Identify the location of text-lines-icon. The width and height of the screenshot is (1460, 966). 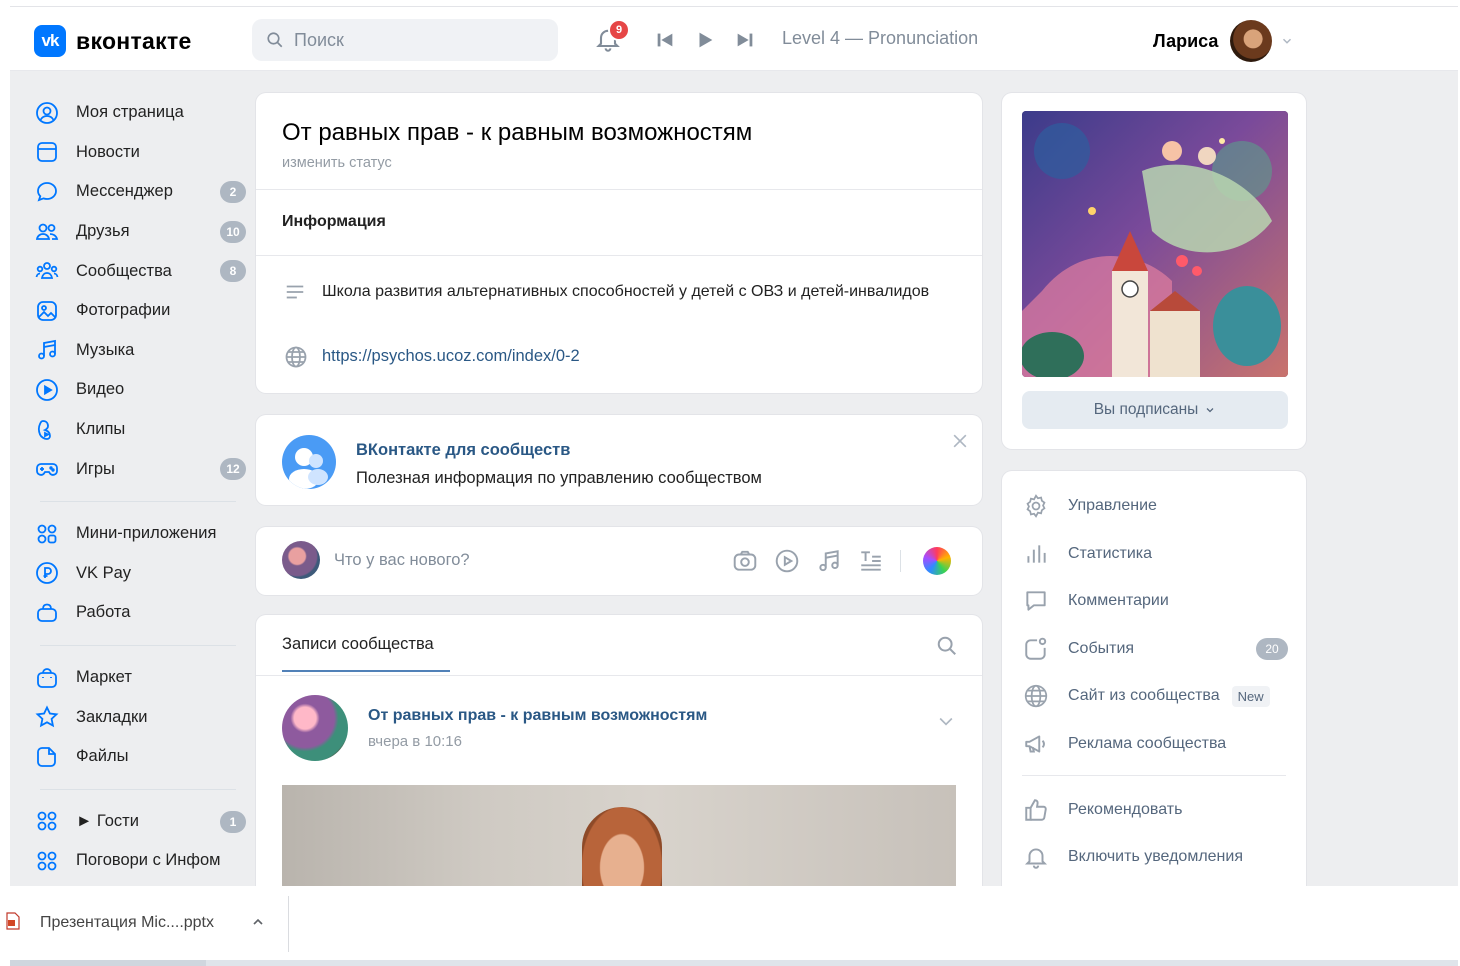
(295, 292).